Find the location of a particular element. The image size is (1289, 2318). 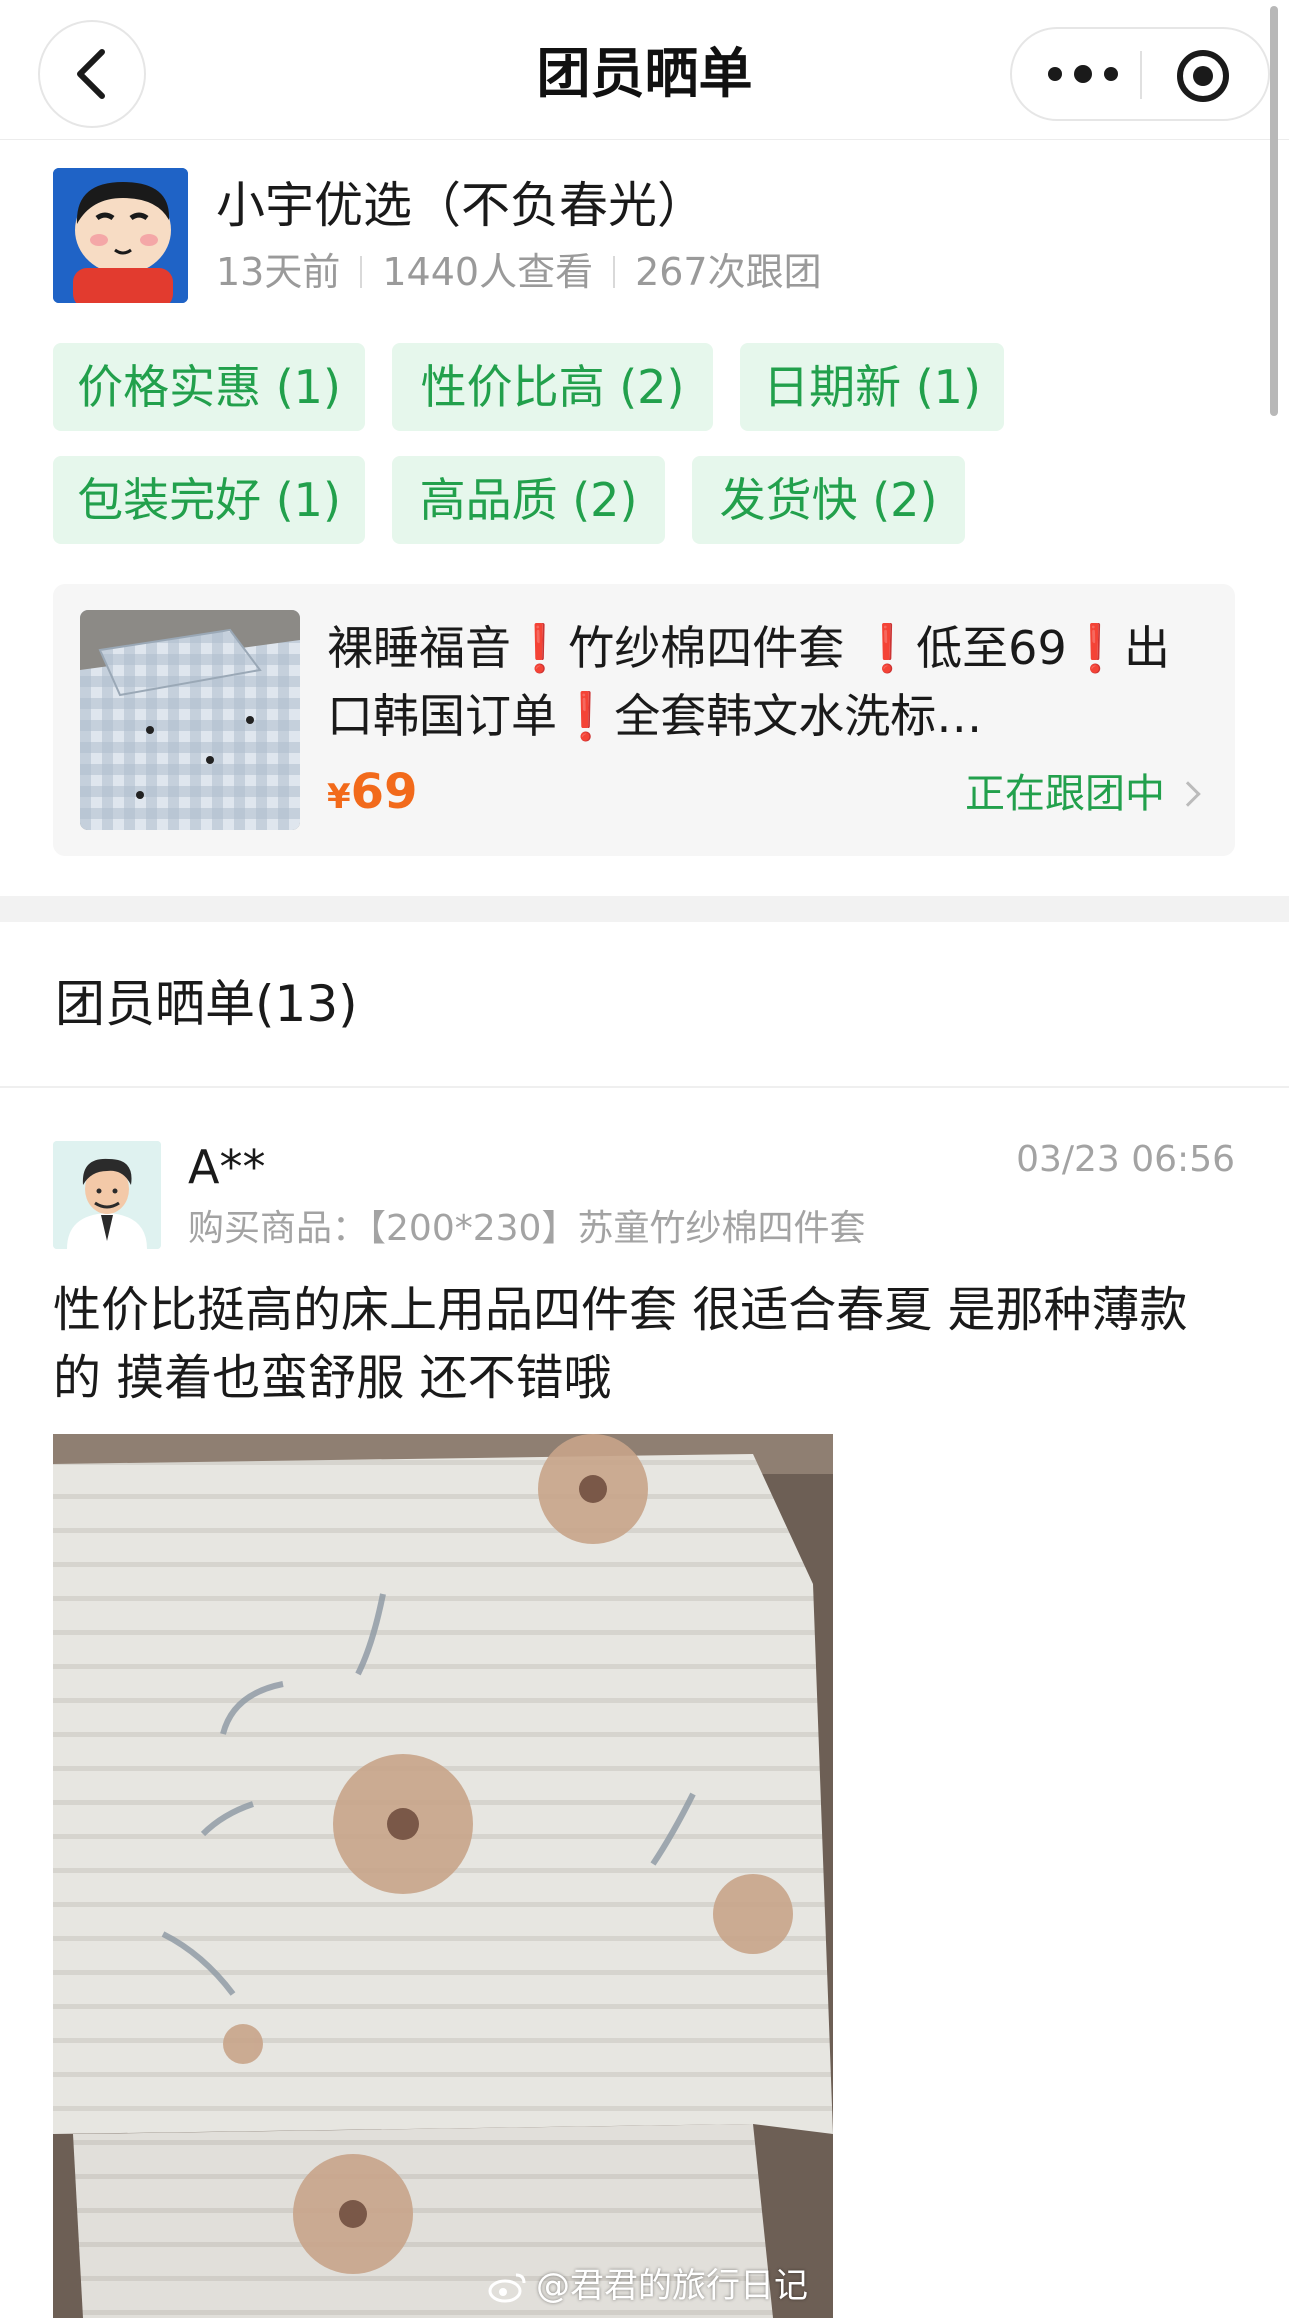

join-count: 267次跟团 is located at coordinates (728, 272).